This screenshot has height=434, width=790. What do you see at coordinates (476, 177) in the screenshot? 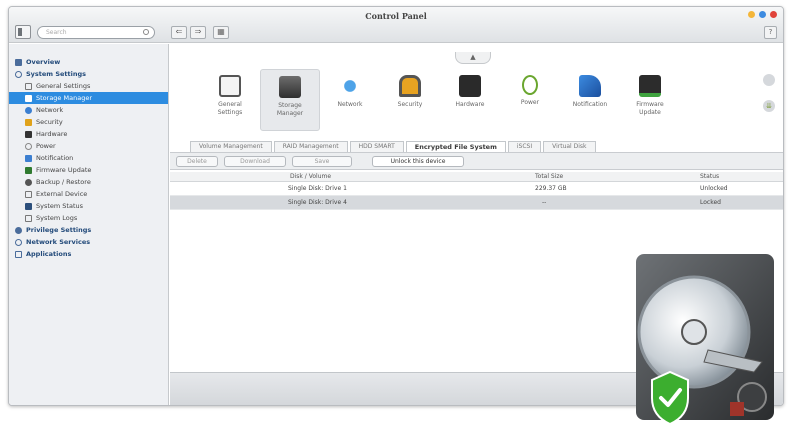
I see `table-header: Disk / Volume Total Size Status` at bounding box center [476, 177].